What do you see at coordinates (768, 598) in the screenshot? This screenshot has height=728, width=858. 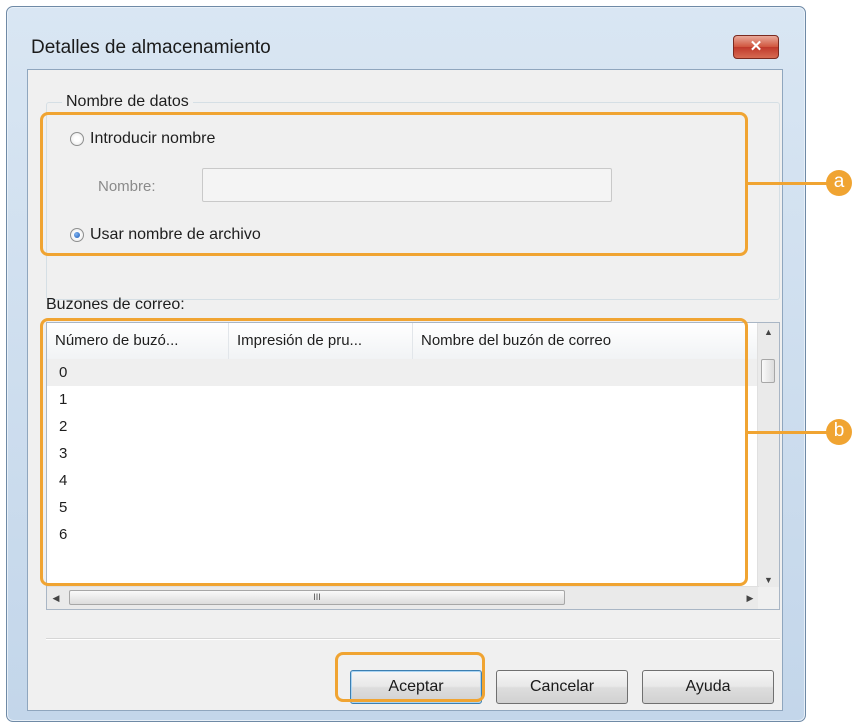 I see `scrollbar-corner` at bounding box center [768, 598].